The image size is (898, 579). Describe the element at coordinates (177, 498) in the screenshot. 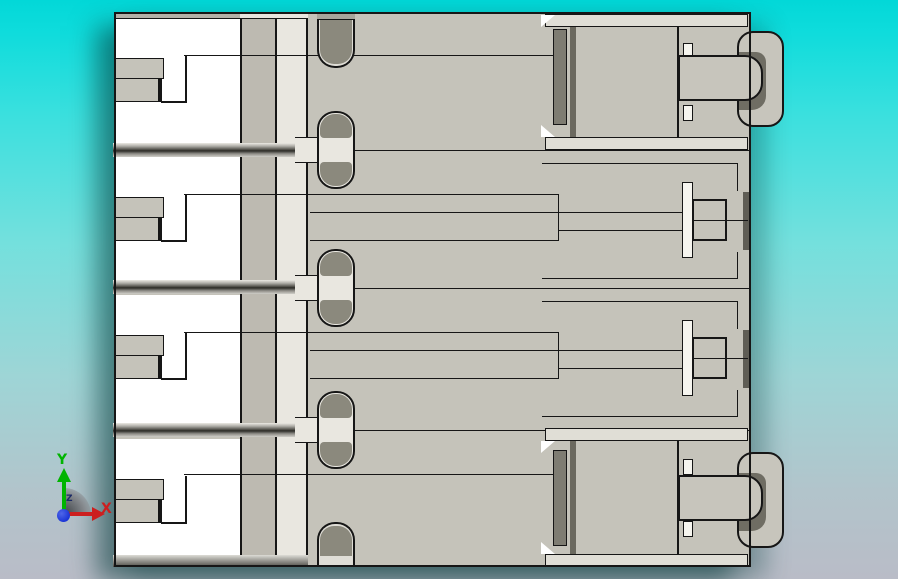

I see `cavity-4-chamber` at that location.